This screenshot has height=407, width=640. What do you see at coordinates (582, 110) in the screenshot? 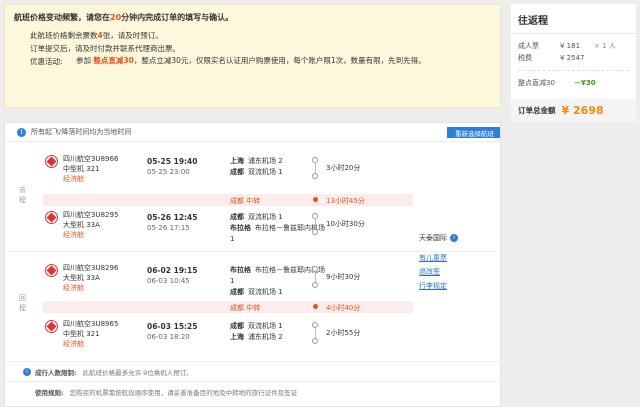
I see `total-amount: ¥ 2698` at bounding box center [582, 110].